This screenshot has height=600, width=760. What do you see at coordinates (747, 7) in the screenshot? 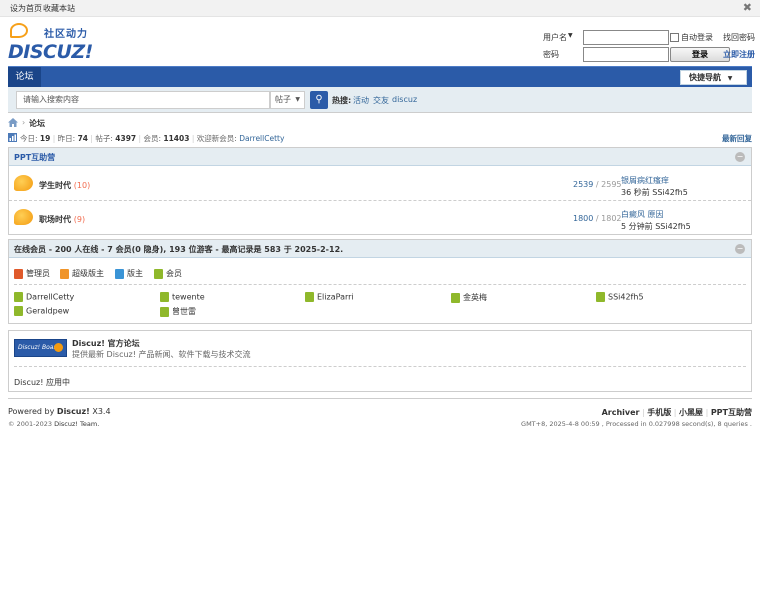
I see `close-icon: ✖` at bounding box center [747, 7].